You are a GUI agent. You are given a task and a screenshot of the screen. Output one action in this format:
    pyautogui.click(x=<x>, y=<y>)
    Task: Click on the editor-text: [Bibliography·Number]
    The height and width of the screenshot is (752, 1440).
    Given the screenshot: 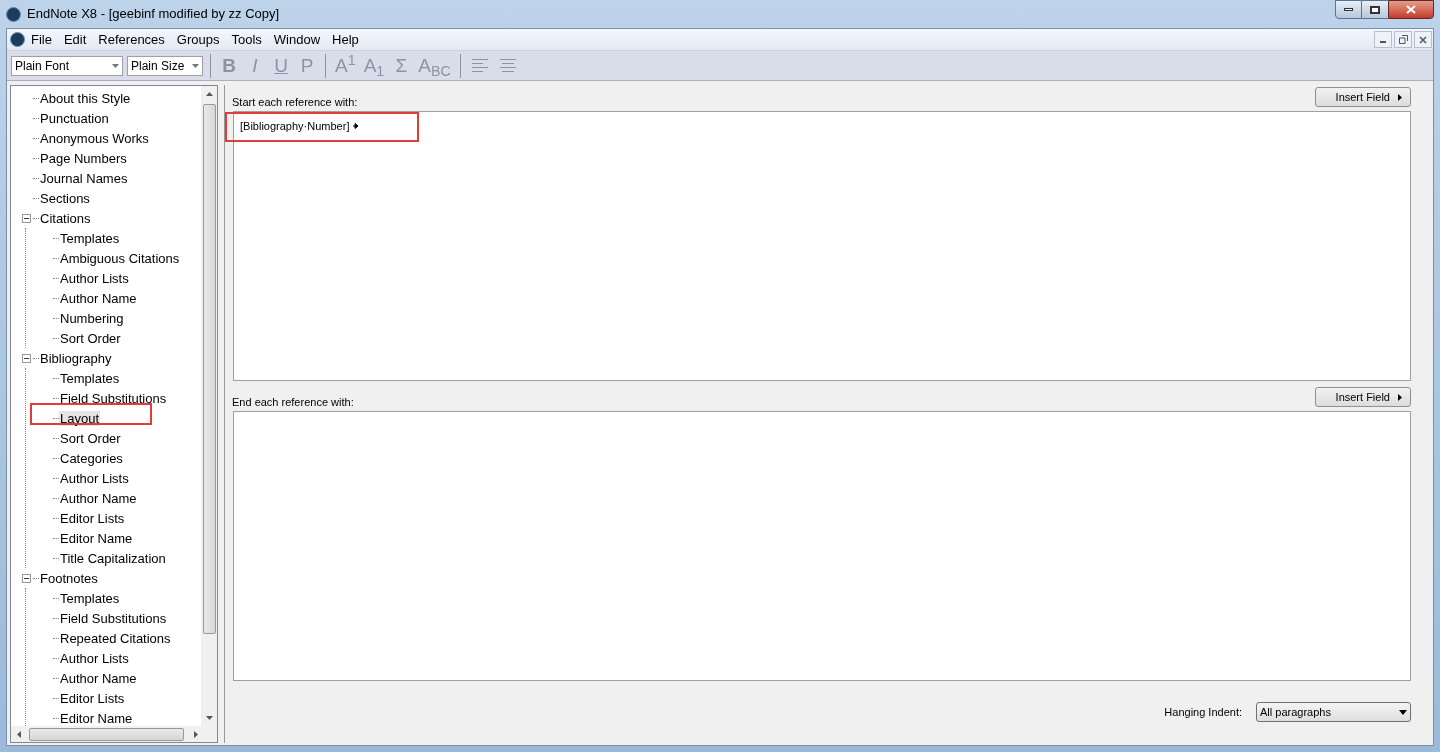 What is the action you would take?
    pyautogui.click(x=295, y=126)
    